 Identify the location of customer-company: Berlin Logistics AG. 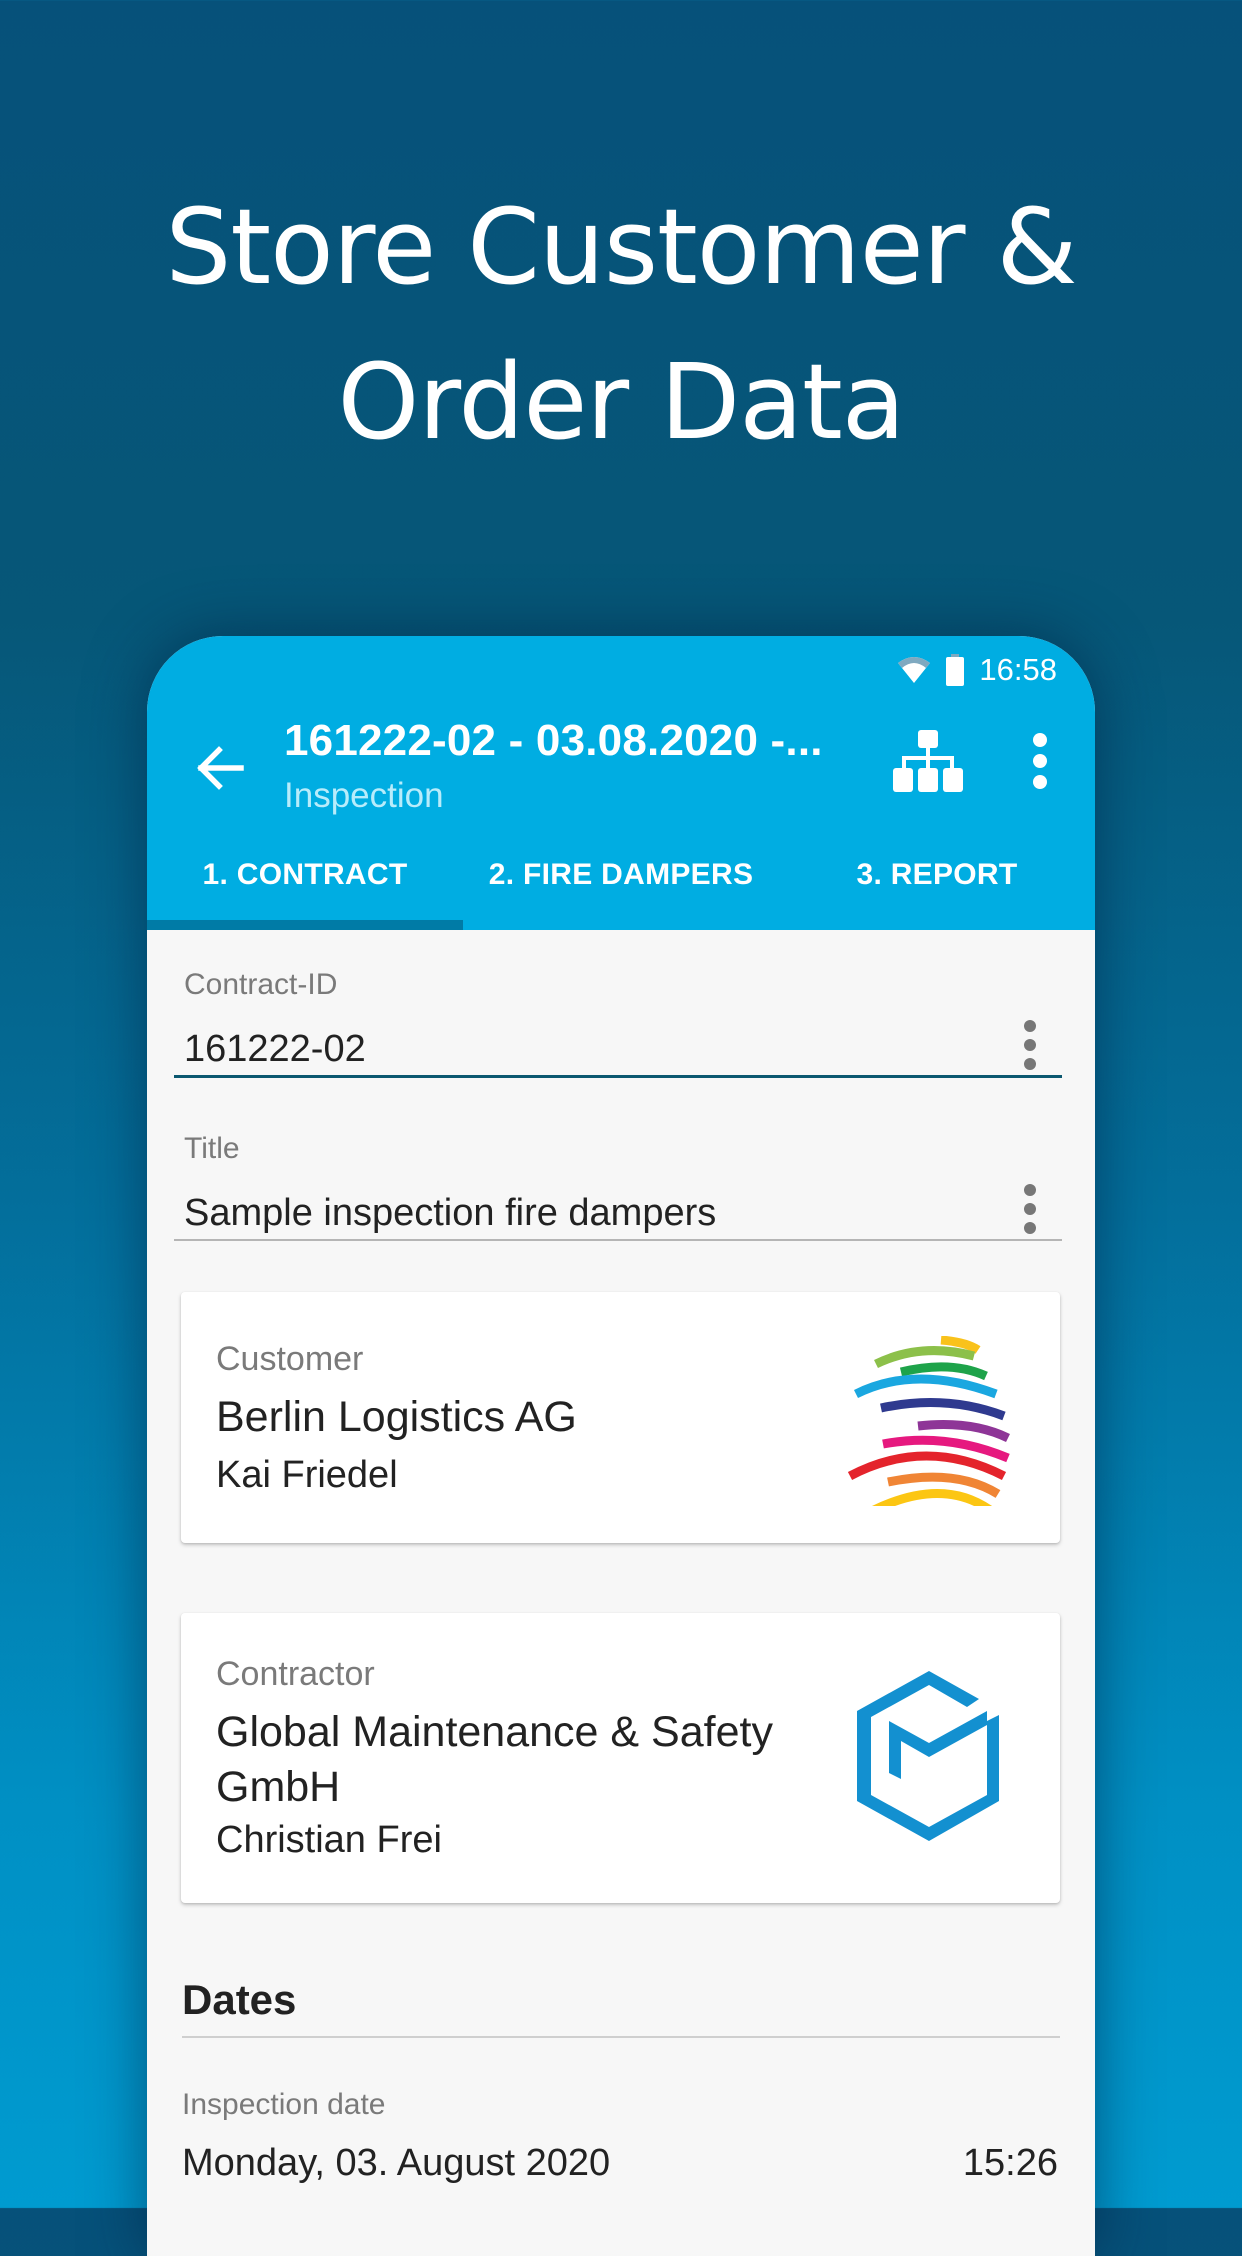
(396, 1417).